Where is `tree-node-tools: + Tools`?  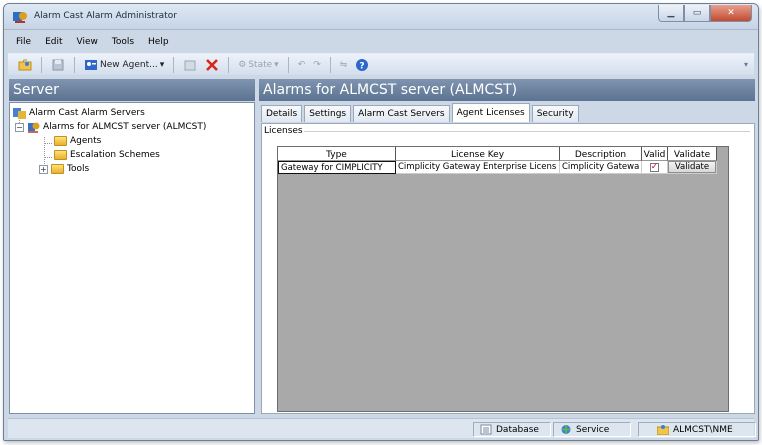 tree-node-tools: + Tools is located at coordinates (64, 169).